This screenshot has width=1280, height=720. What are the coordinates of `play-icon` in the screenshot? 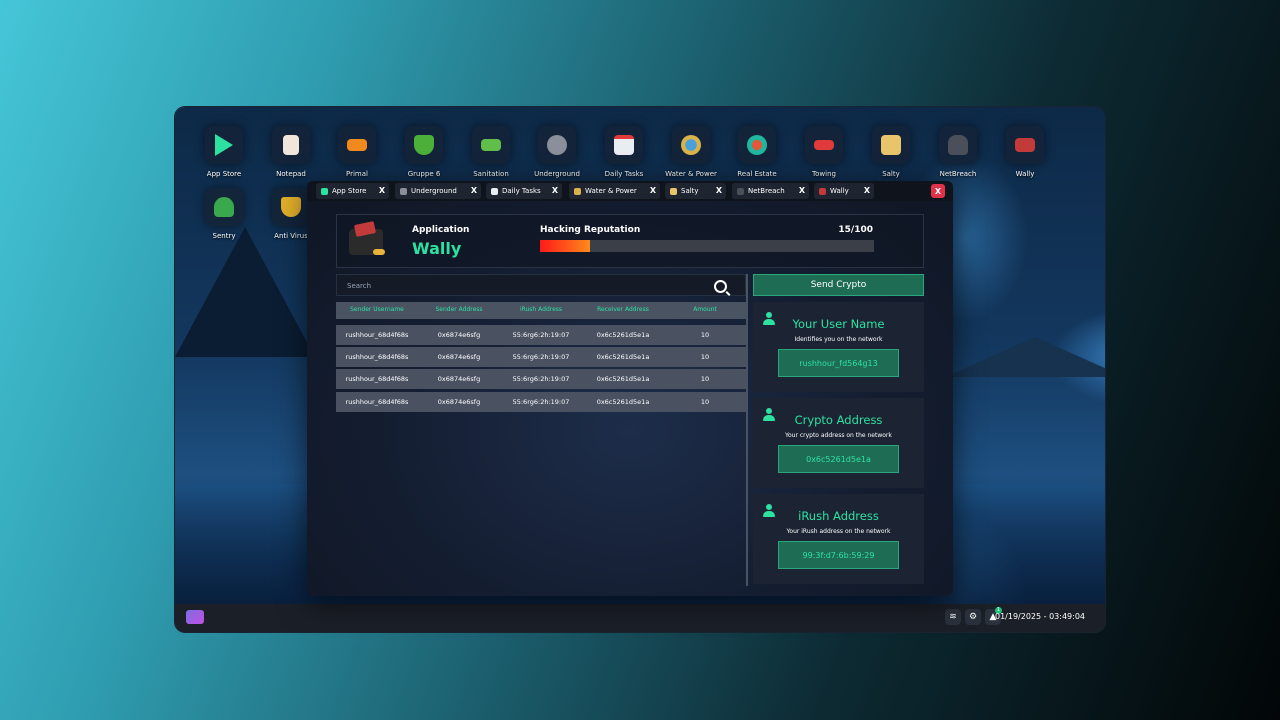 It's located at (224, 145).